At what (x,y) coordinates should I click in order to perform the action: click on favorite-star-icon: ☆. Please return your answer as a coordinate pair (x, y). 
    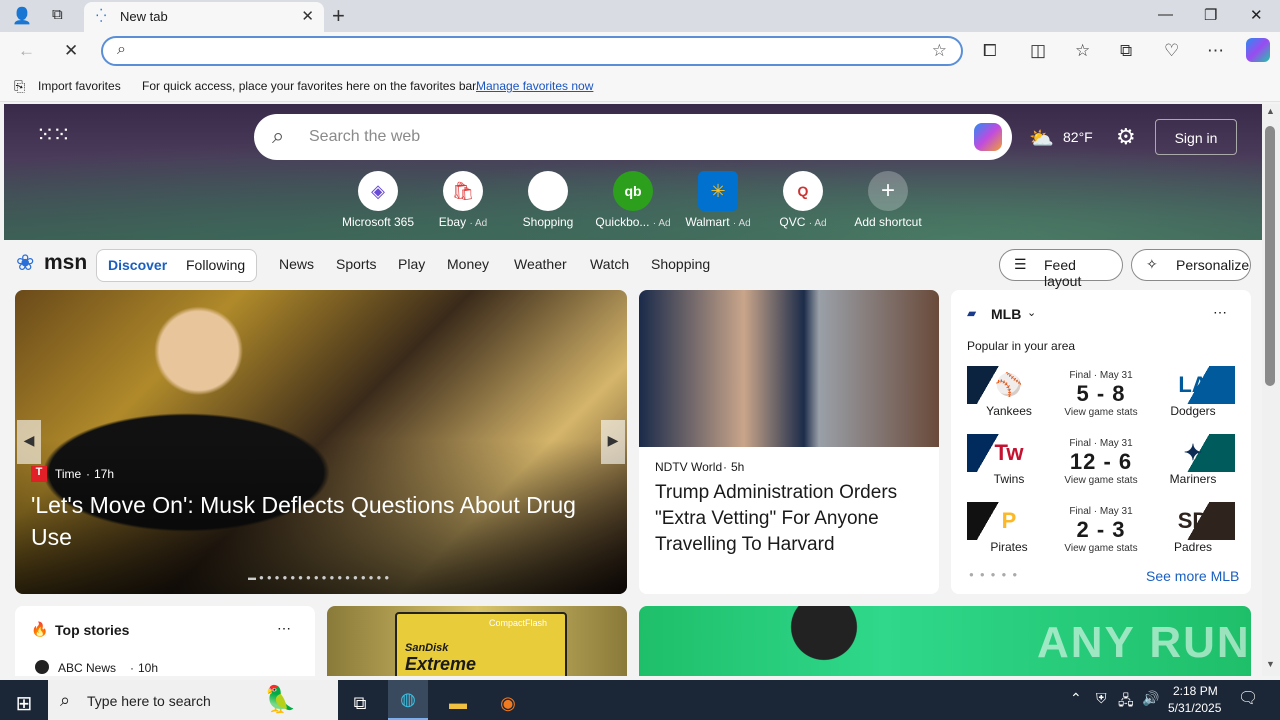
    Looking at the image, I should click on (939, 51).